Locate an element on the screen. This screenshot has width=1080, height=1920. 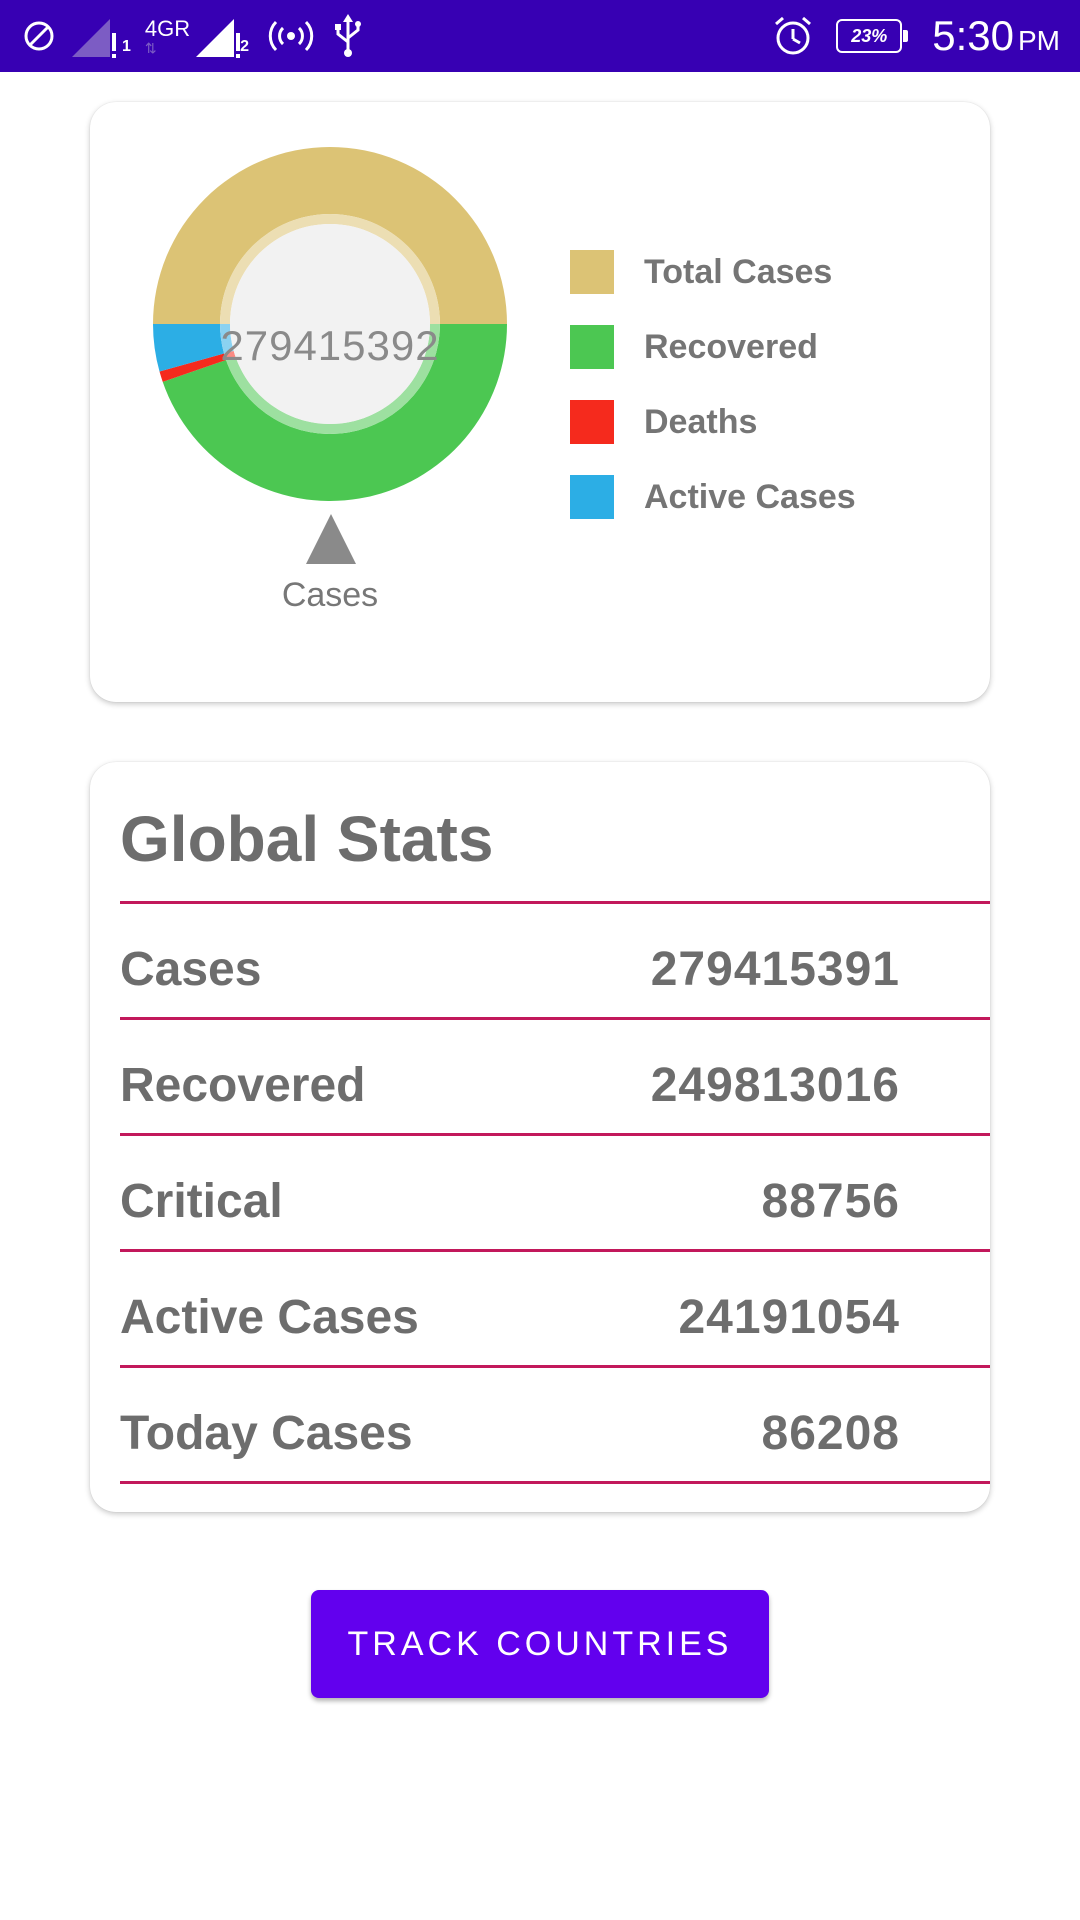
stat-value: 249813016 is located at coordinates (775, 1085).